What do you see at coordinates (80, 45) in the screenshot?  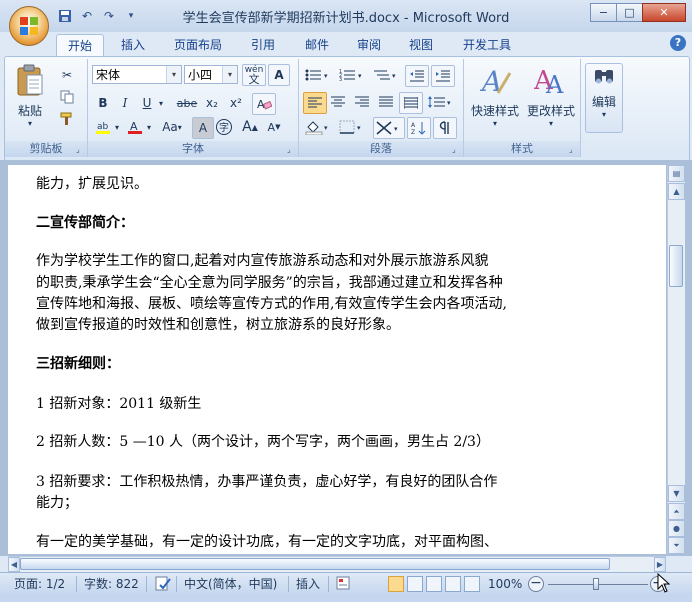 I see `tab-home: 开始` at bounding box center [80, 45].